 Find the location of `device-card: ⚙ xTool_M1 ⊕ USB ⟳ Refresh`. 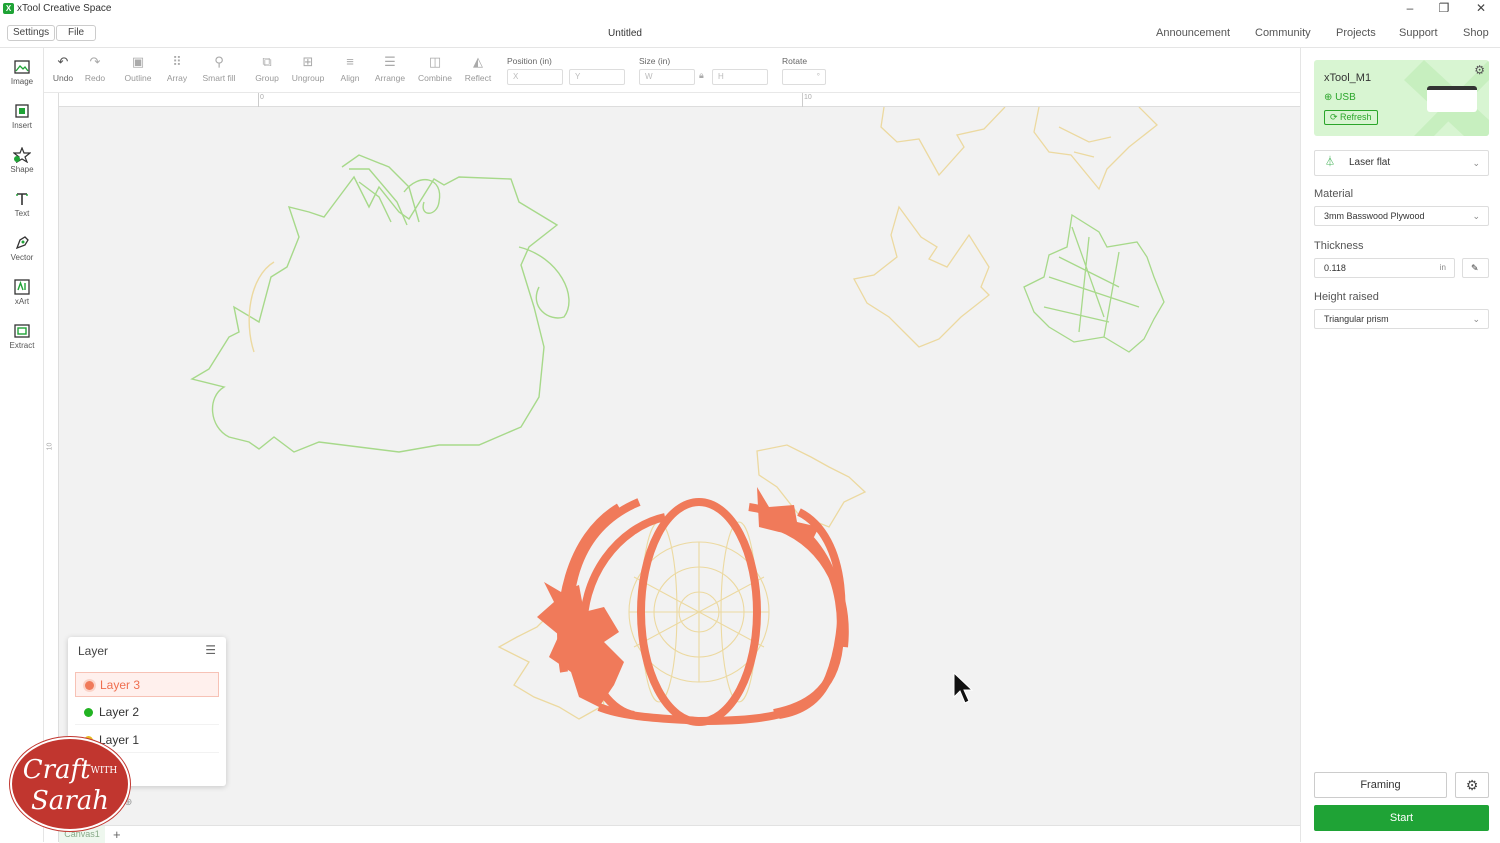

device-card: ⚙ xTool_M1 ⊕ USB ⟳ Refresh is located at coordinates (1401, 98).